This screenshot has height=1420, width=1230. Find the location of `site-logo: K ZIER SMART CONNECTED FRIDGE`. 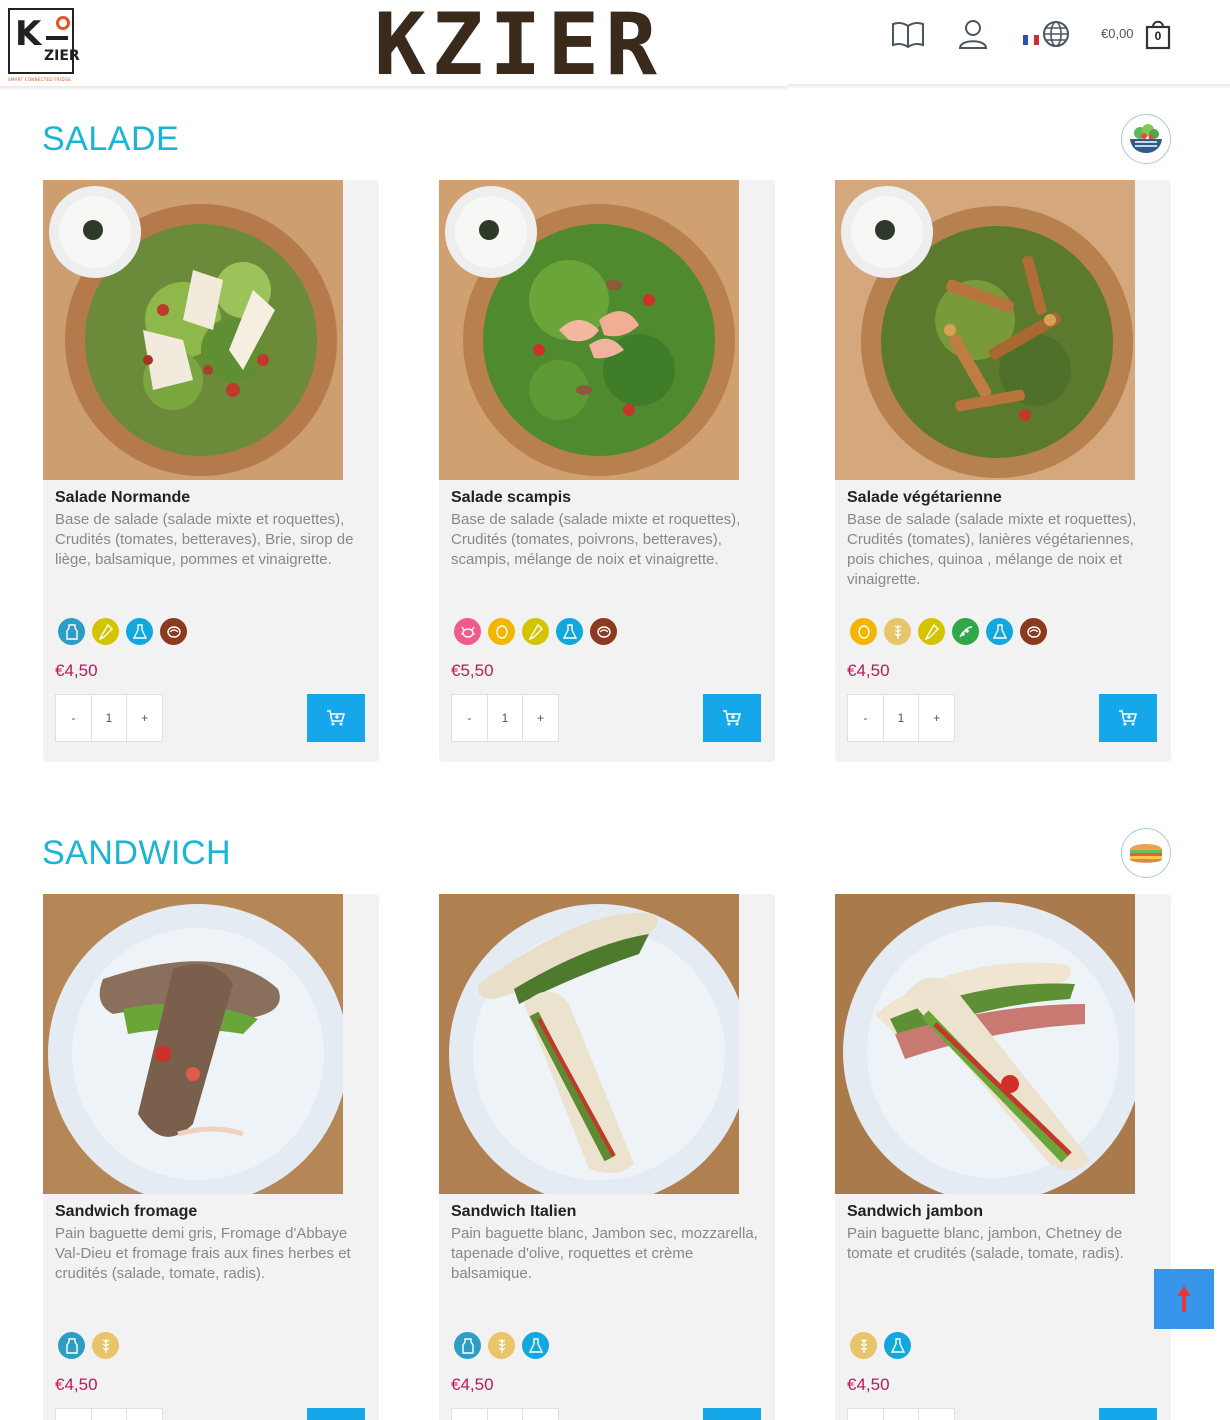

site-logo: K ZIER SMART CONNECTED FRIDGE is located at coordinates (44, 45).